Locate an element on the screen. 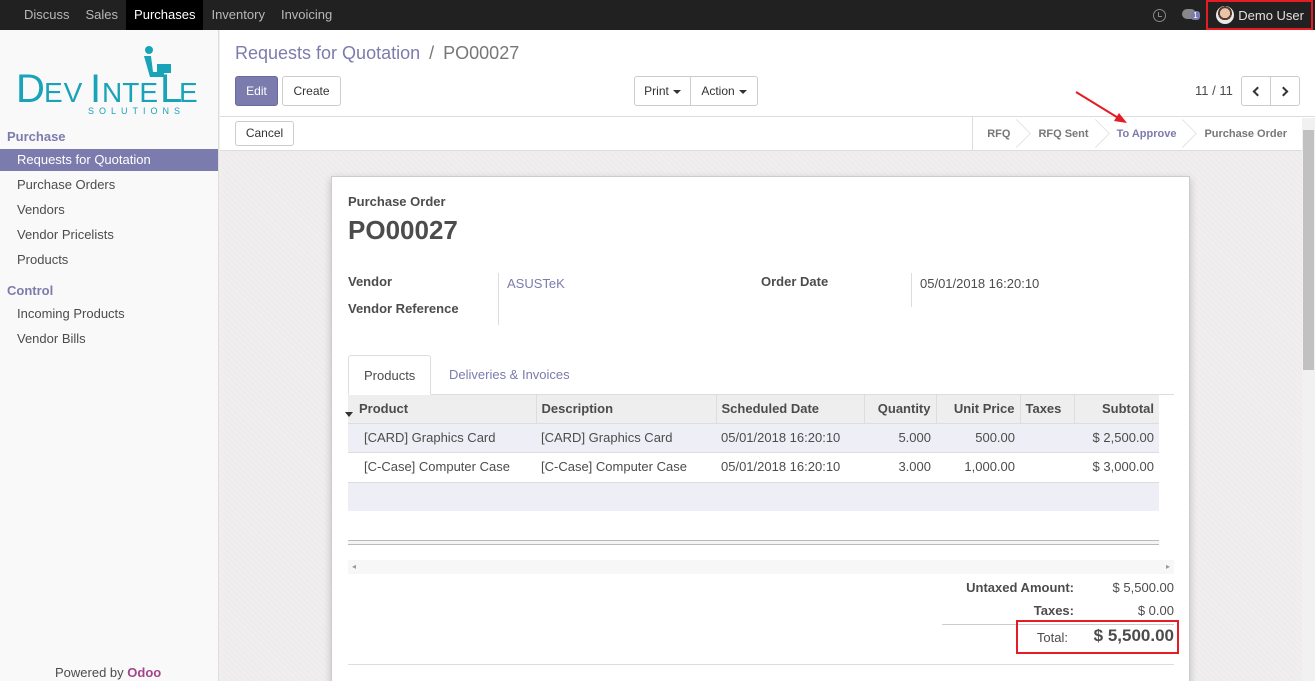  breadcrumb-current: PO00027 is located at coordinates (481, 53).